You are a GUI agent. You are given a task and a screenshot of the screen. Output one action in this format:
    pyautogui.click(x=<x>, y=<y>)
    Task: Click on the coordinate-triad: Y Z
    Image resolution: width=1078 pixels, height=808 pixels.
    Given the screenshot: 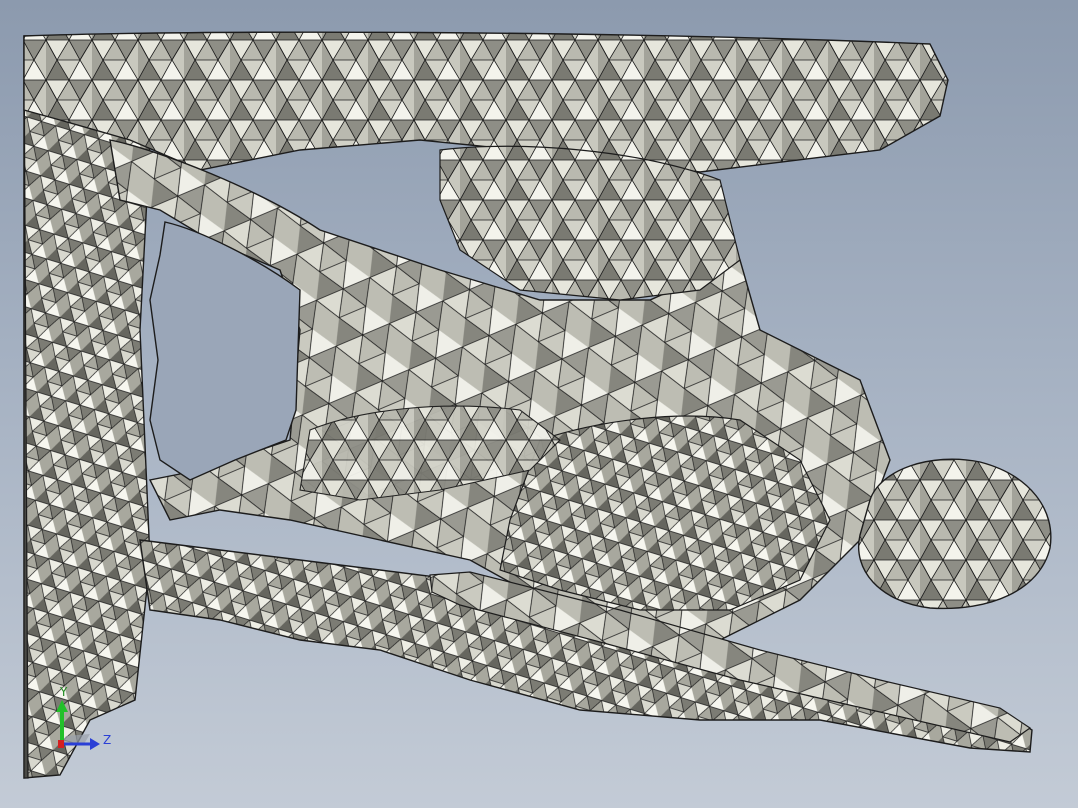 What is the action you would take?
    pyautogui.click(x=85, y=719)
    